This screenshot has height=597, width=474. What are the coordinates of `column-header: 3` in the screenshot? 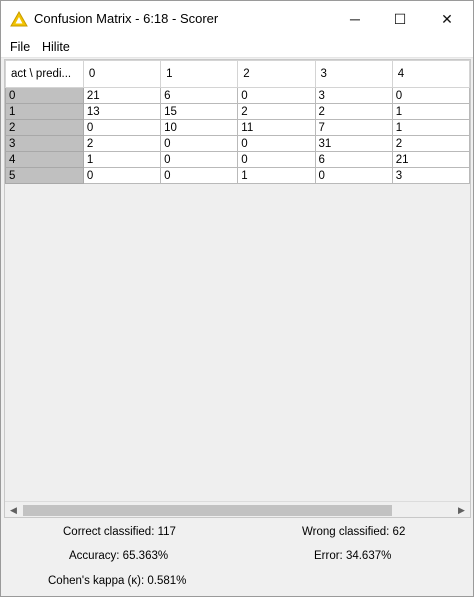 It's located at (353, 74).